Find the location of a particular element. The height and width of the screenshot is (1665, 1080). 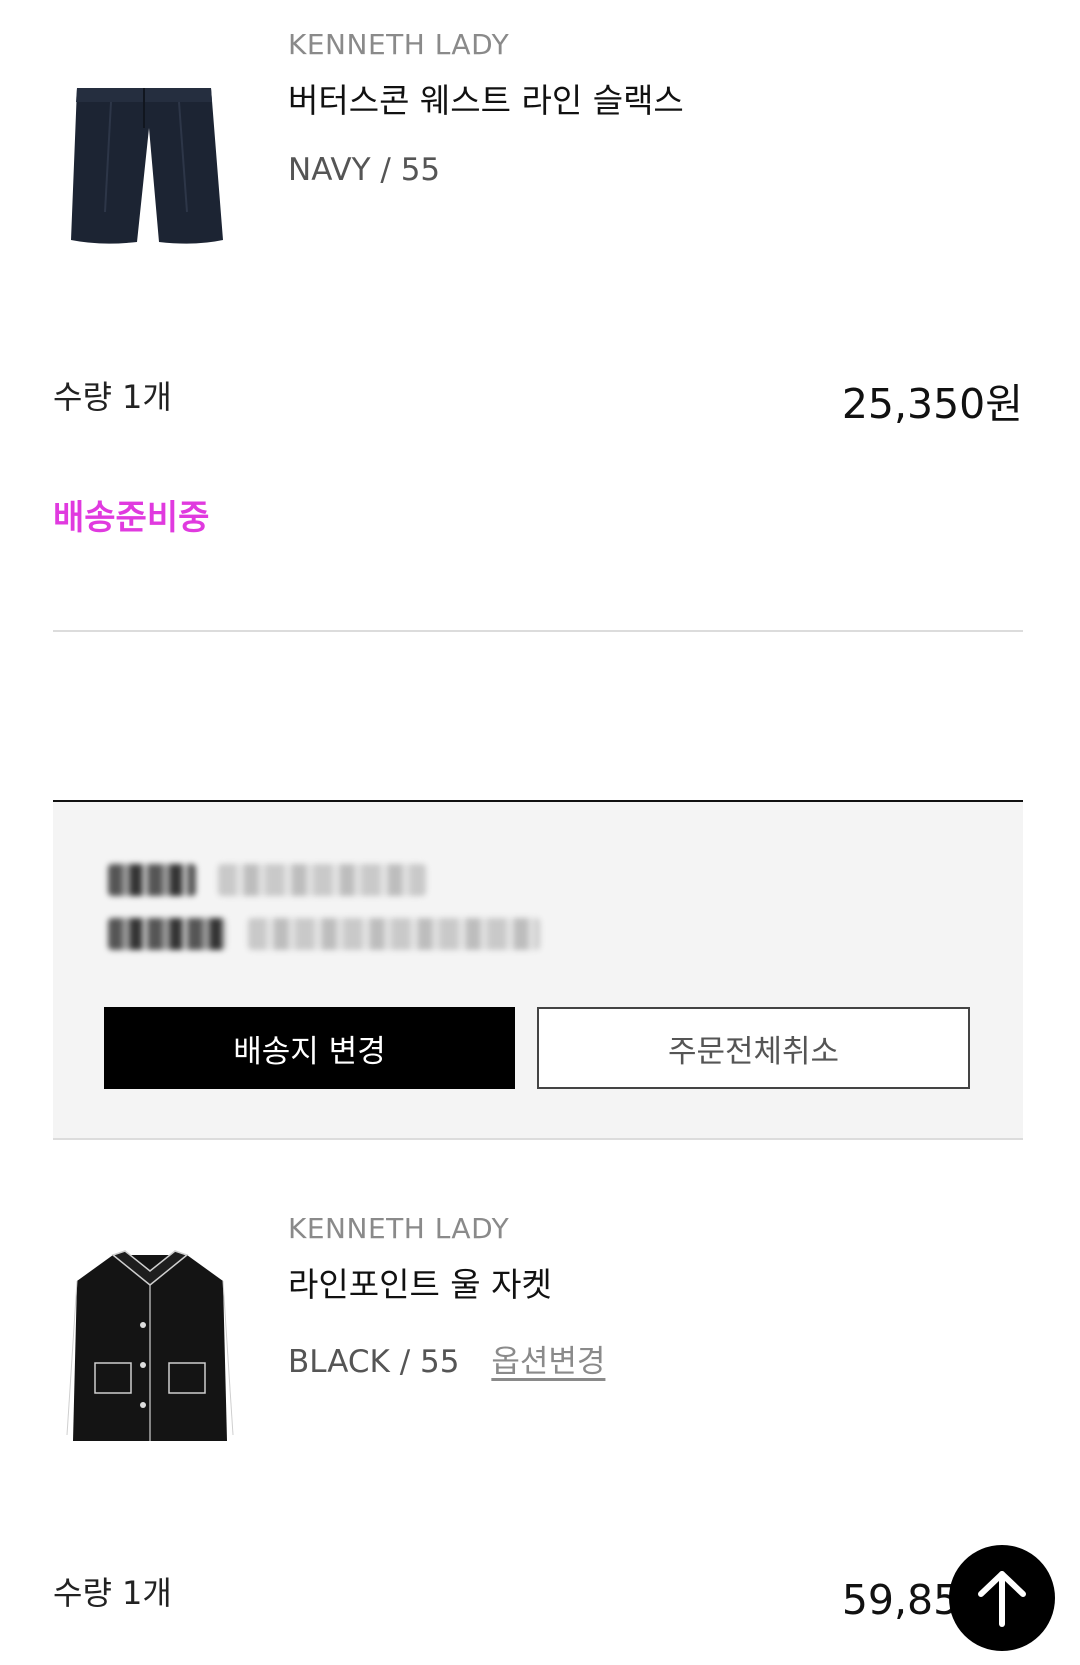

option-value: NAVY / 55 is located at coordinates (364, 170).